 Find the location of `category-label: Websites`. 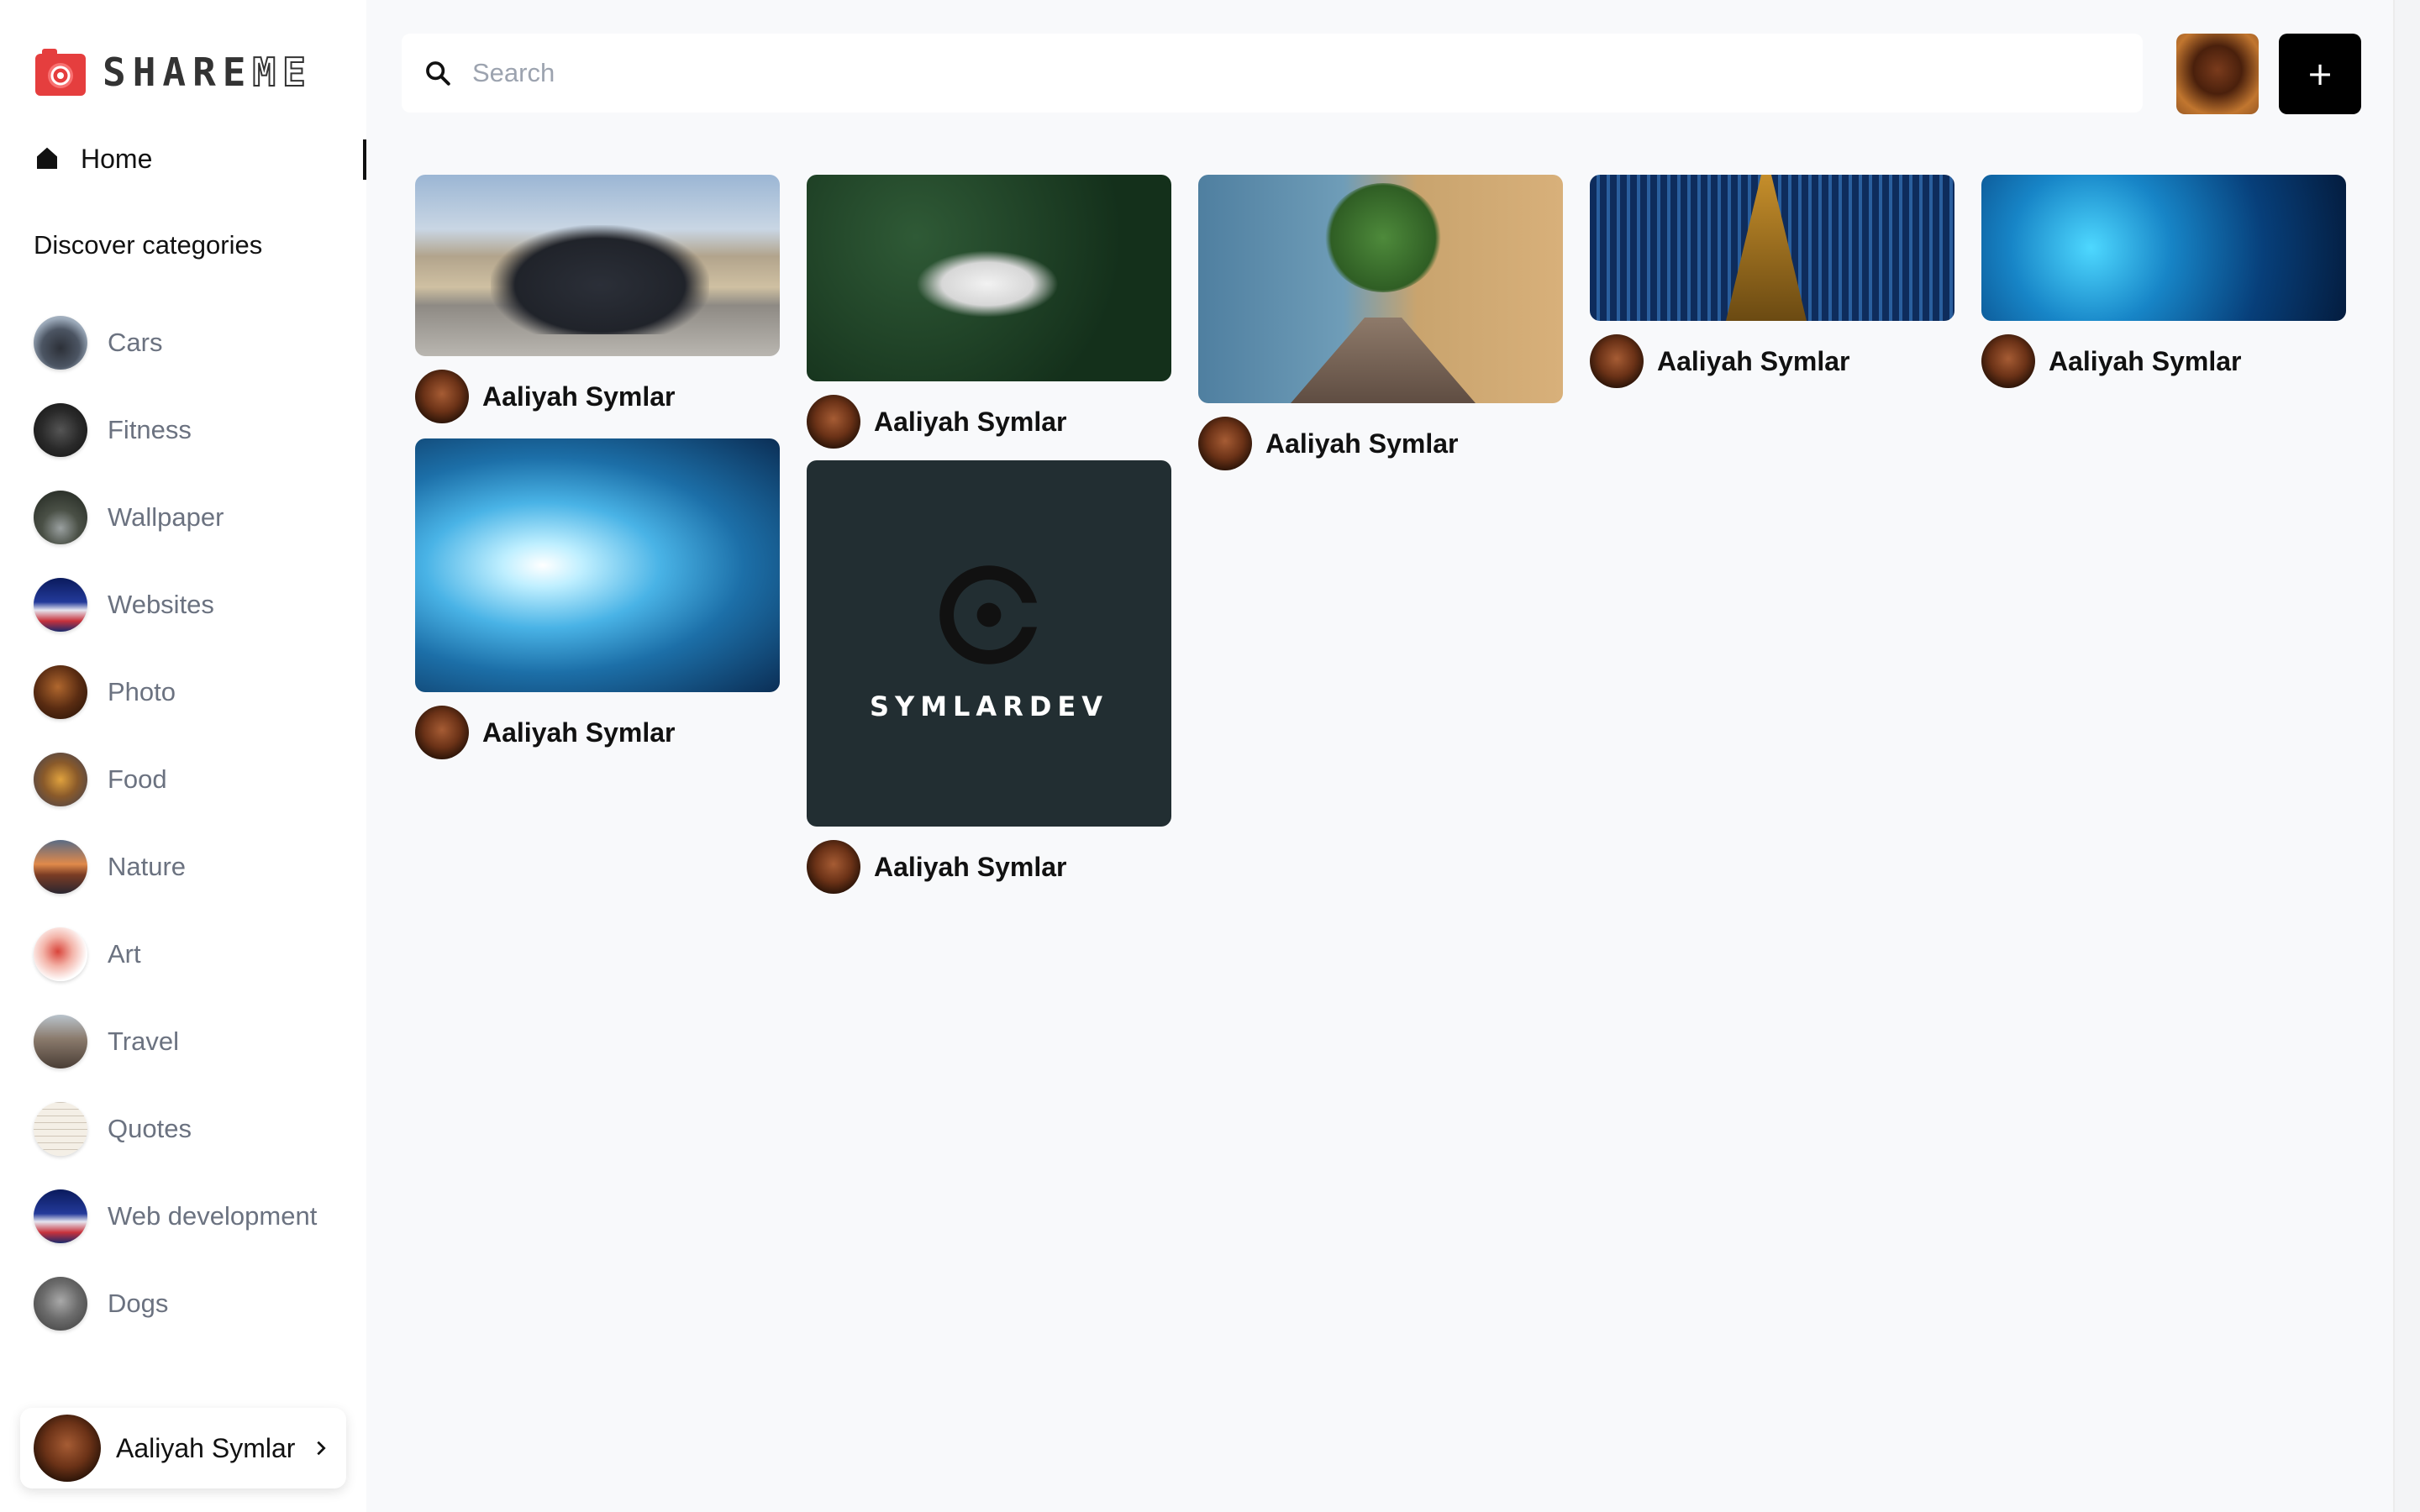

category-label: Websites is located at coordinates (161, 604).